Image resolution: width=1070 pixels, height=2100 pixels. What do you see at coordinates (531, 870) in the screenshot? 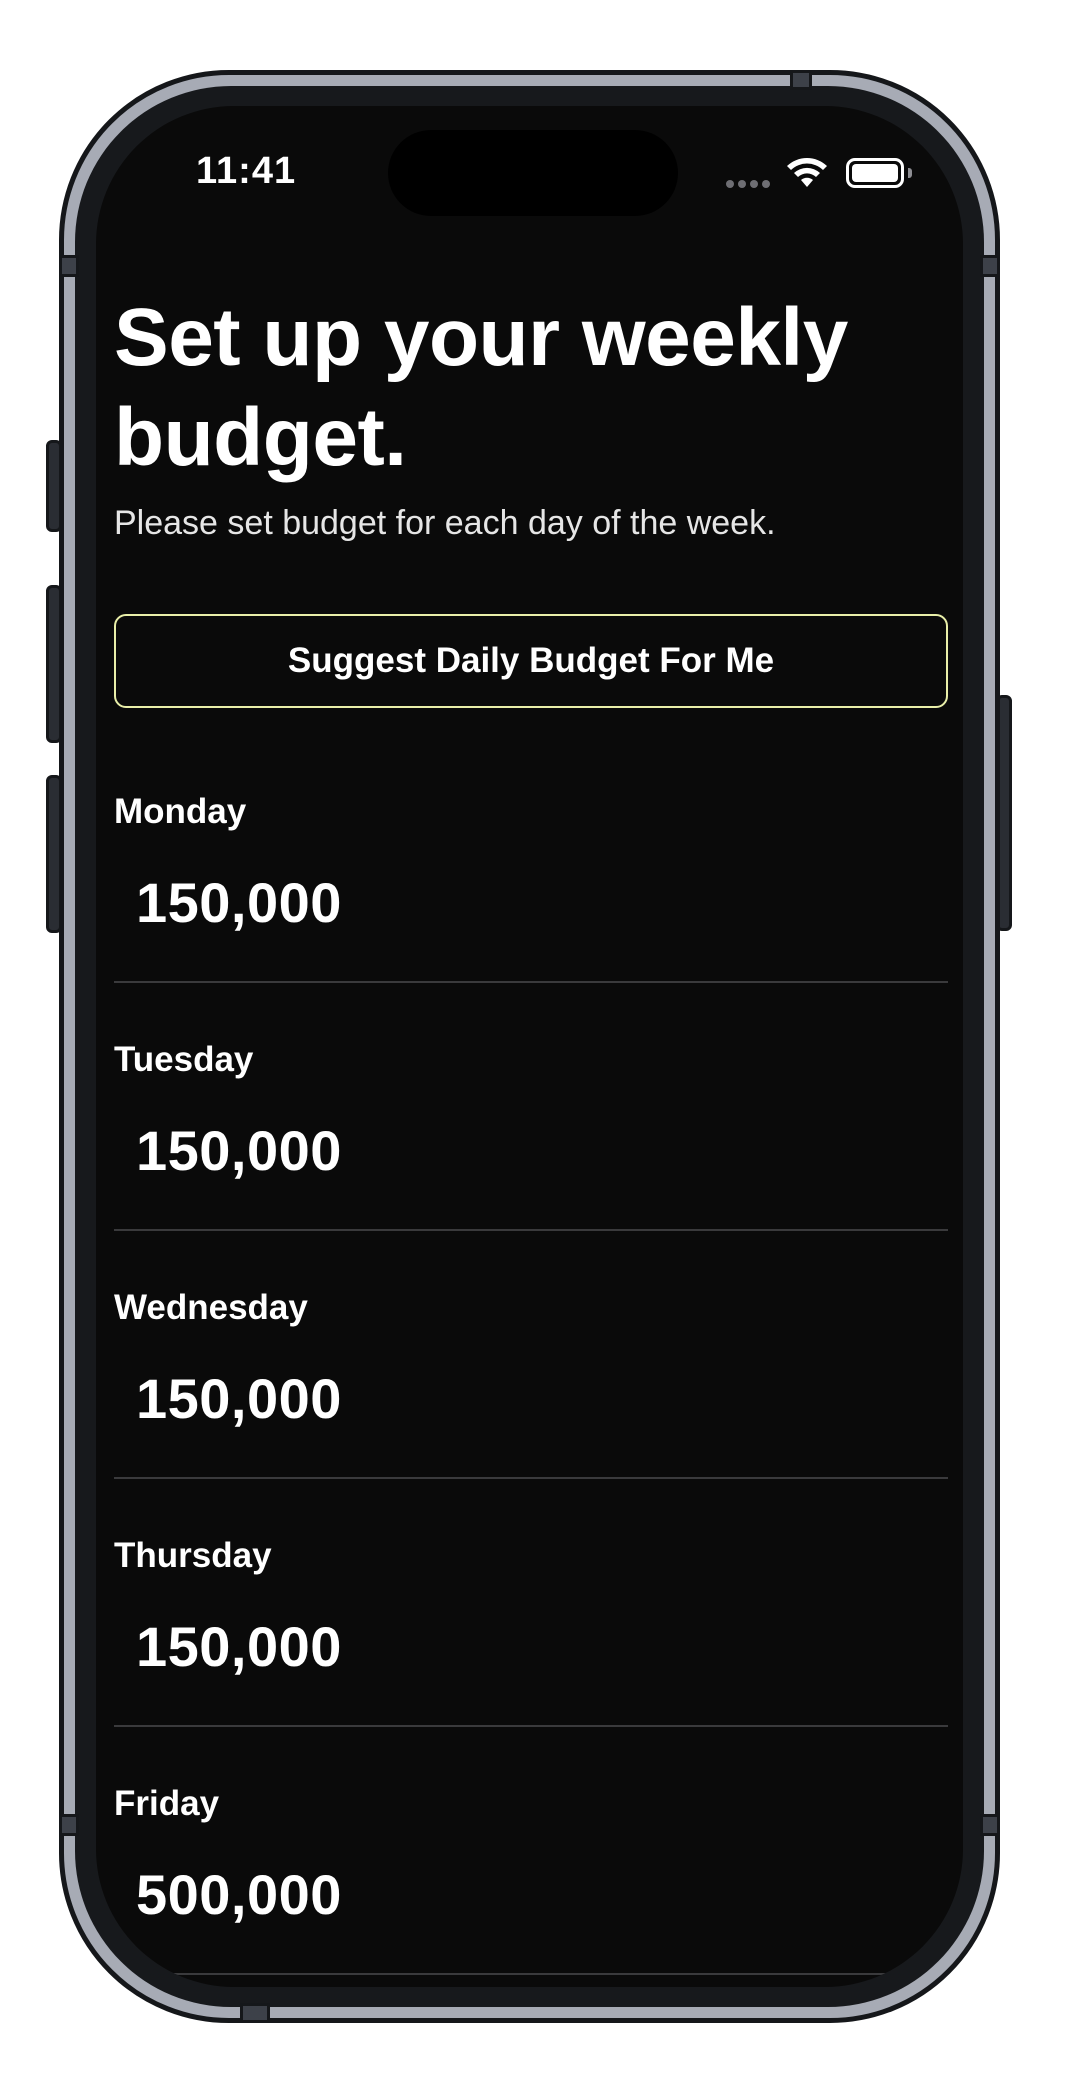
I see `day-row-monday: Monday 150,000` at bounding box center [531, 870].